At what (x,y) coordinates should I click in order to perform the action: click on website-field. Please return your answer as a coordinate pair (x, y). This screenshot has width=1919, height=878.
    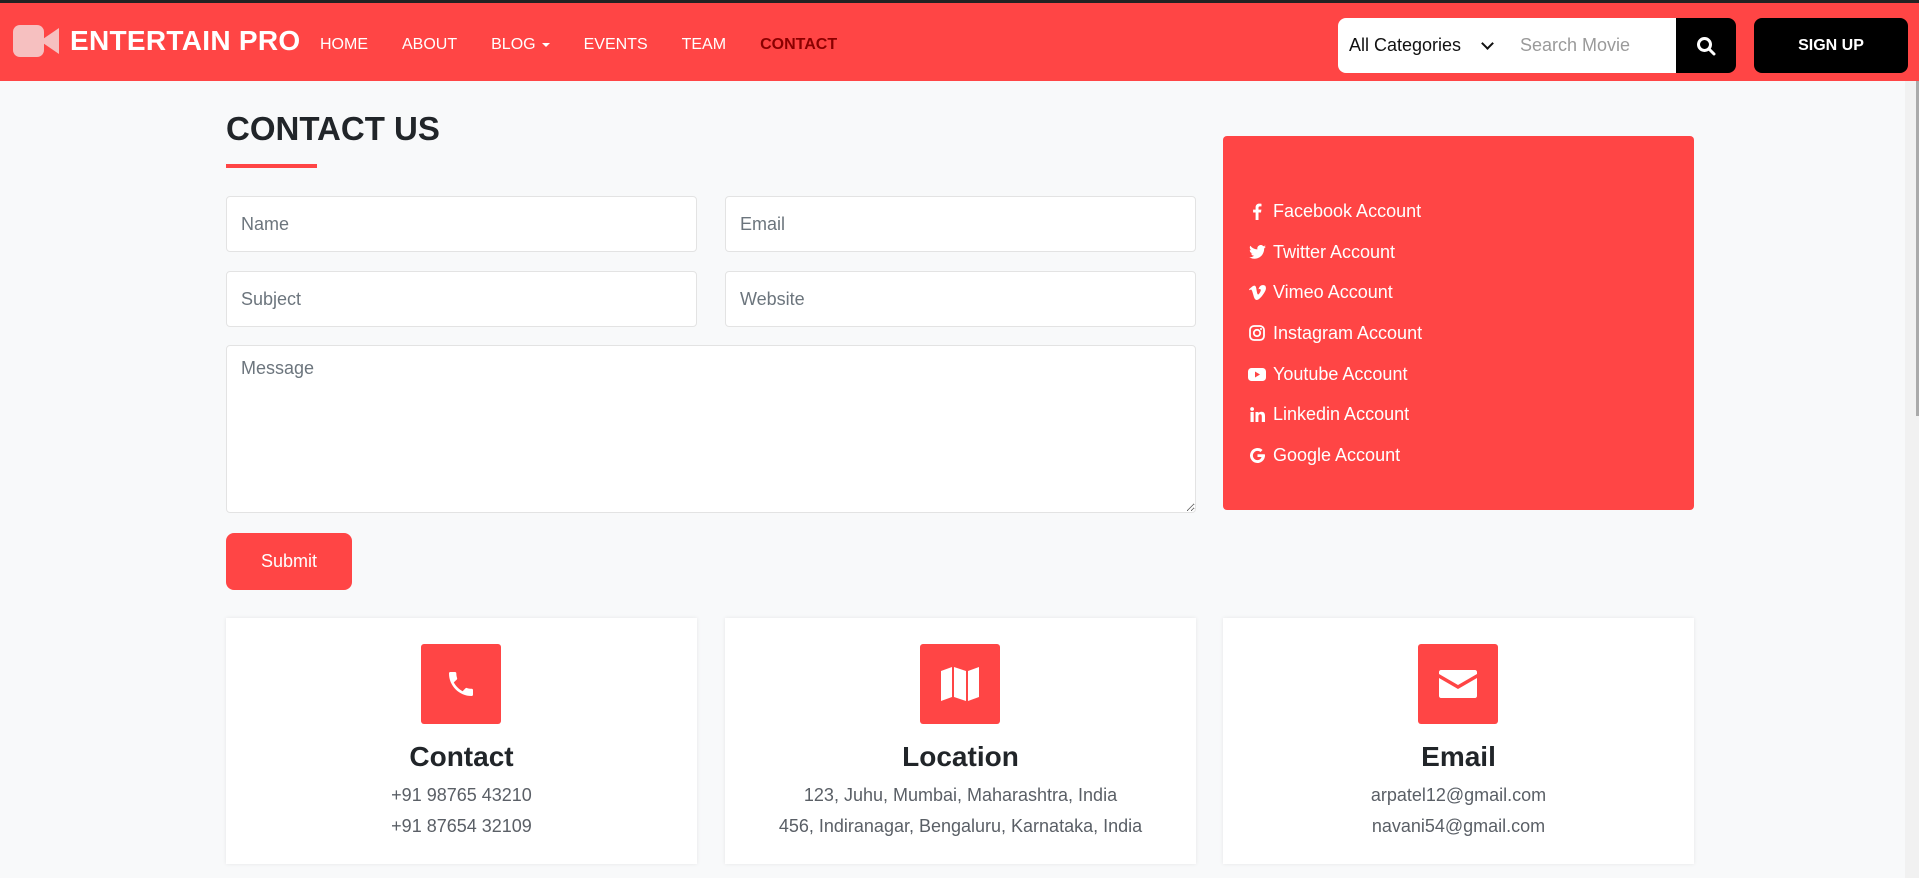
    Looking at the image, I should click on (960, 299).